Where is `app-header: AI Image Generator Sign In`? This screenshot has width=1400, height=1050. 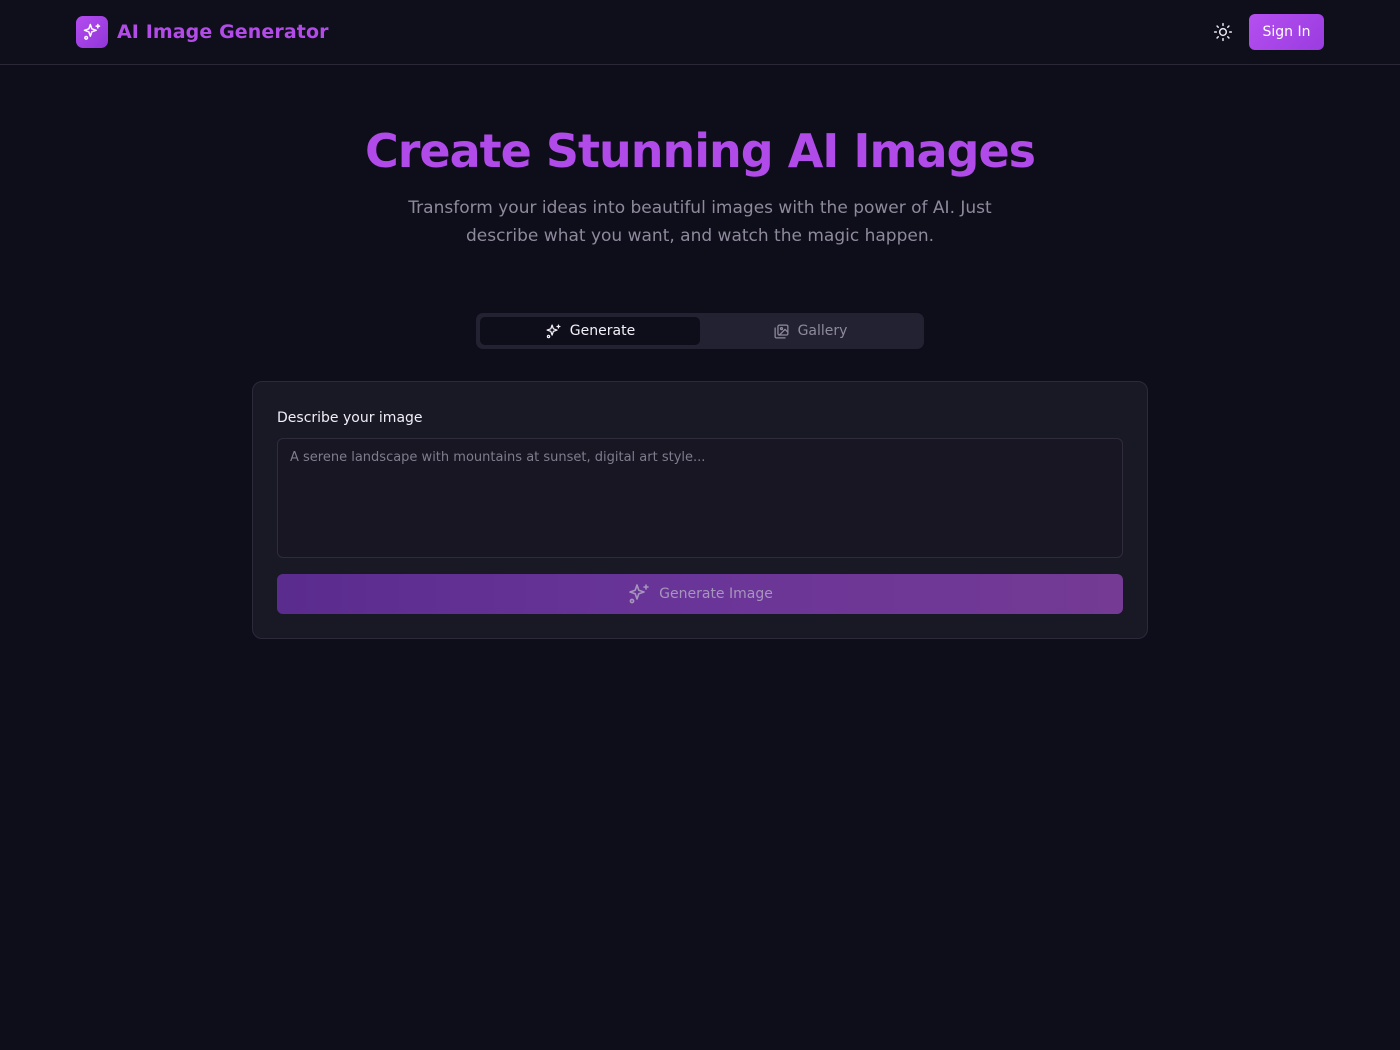 app-header: AI Image Generator Sign In is located at coordinates (700, 32).